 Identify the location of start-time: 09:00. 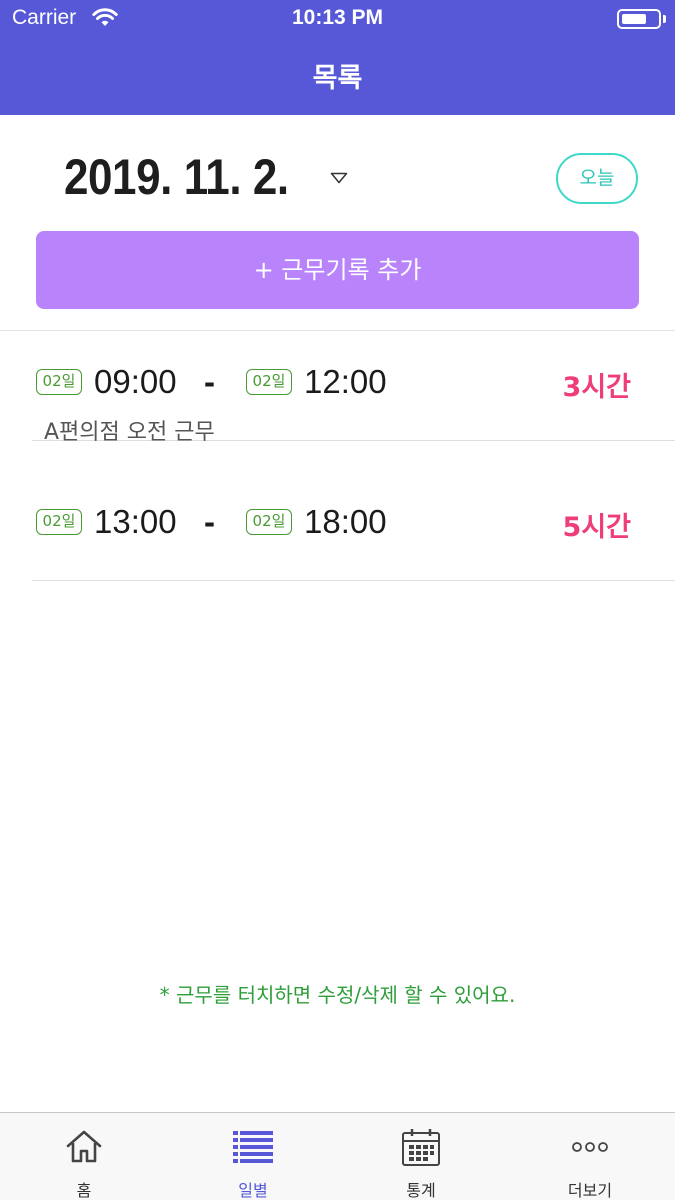
(135, 381).